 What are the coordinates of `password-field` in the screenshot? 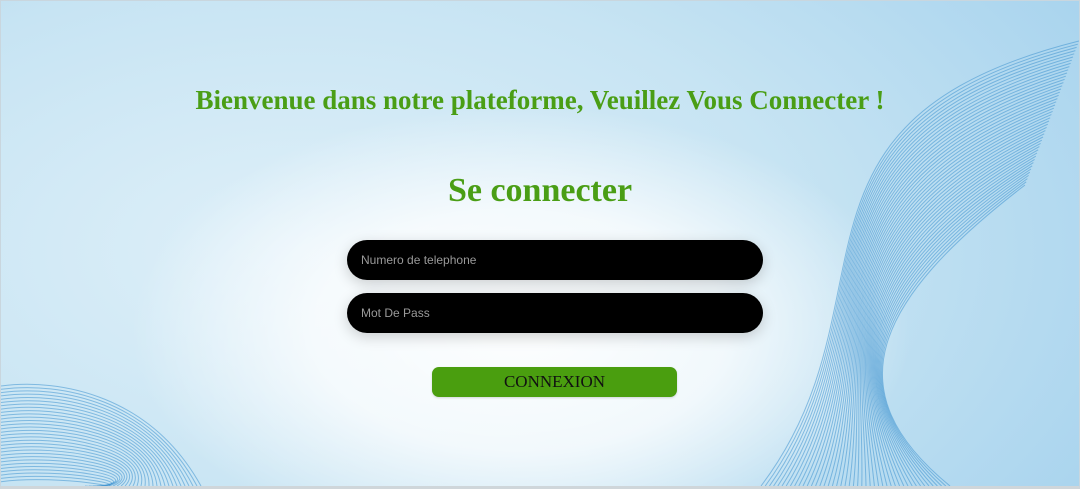 It's located at (555, 313).